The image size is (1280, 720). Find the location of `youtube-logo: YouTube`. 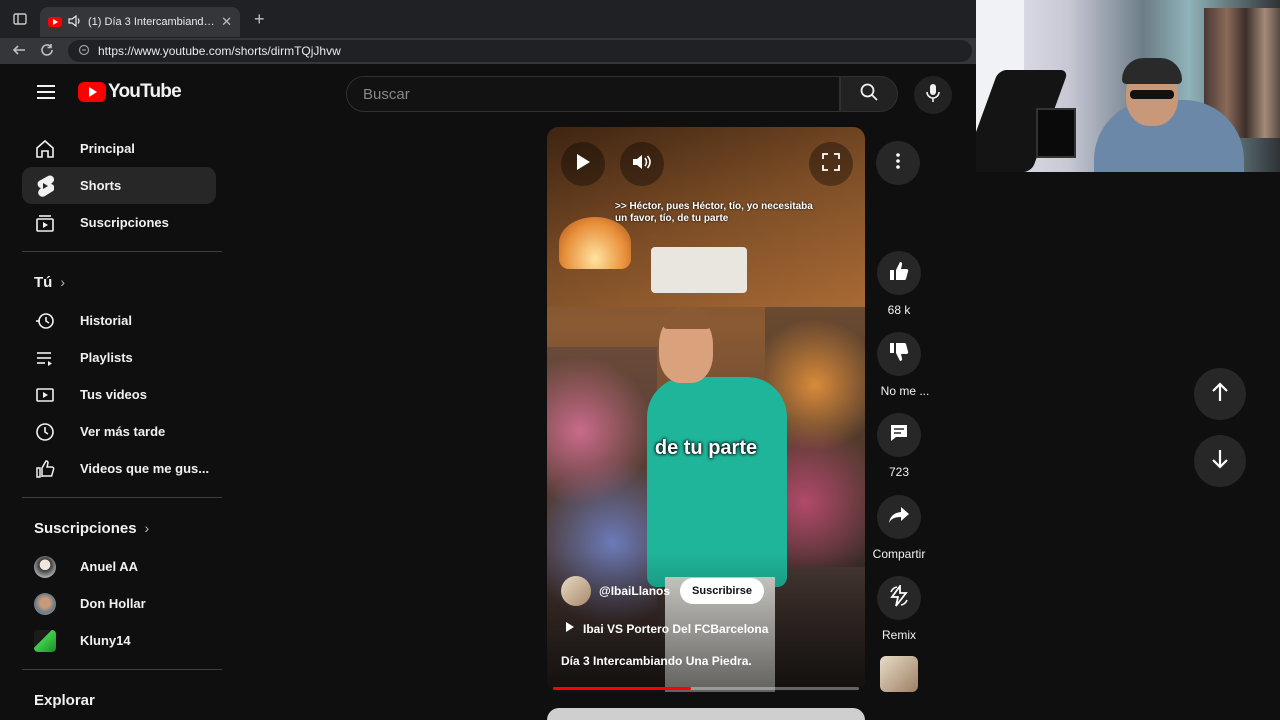

youtube-logo: YouTube is located at coordinates (130, 92).